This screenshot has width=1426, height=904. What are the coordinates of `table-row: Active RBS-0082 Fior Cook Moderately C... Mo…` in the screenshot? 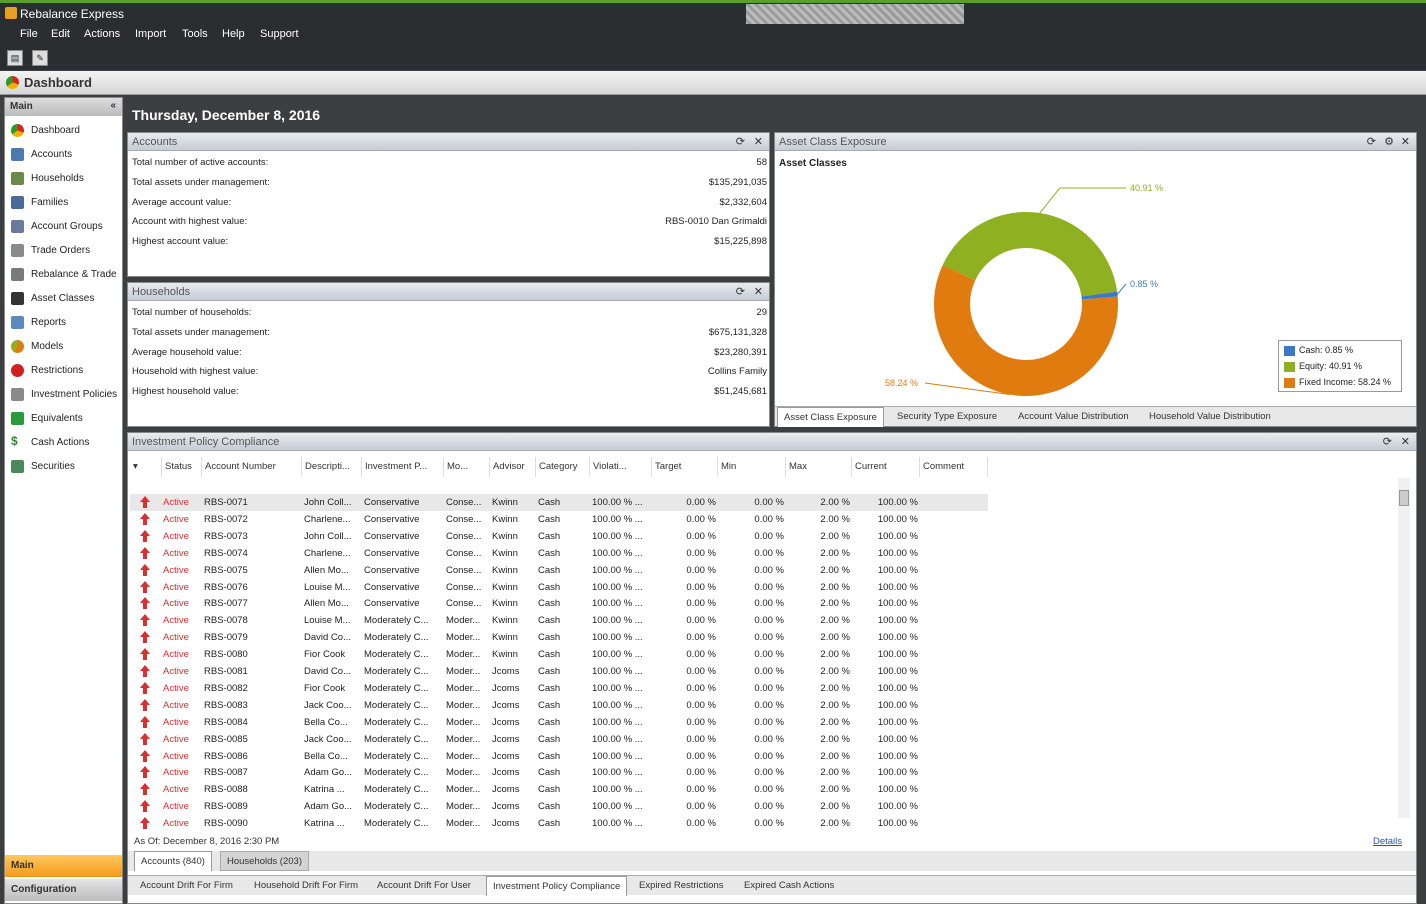 It's located at (559, 688).